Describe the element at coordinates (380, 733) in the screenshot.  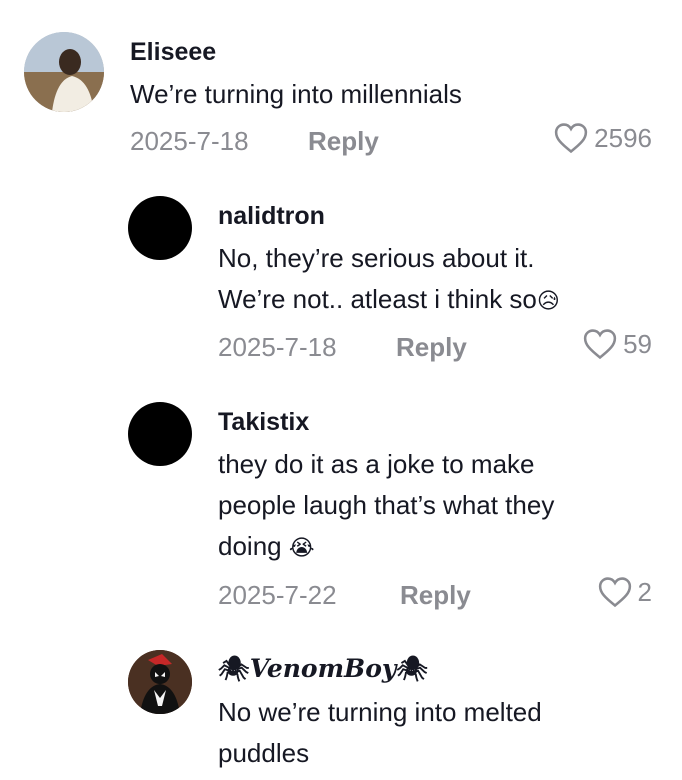
I see `comment-text: No we’re turning into melted puddles` at that location.